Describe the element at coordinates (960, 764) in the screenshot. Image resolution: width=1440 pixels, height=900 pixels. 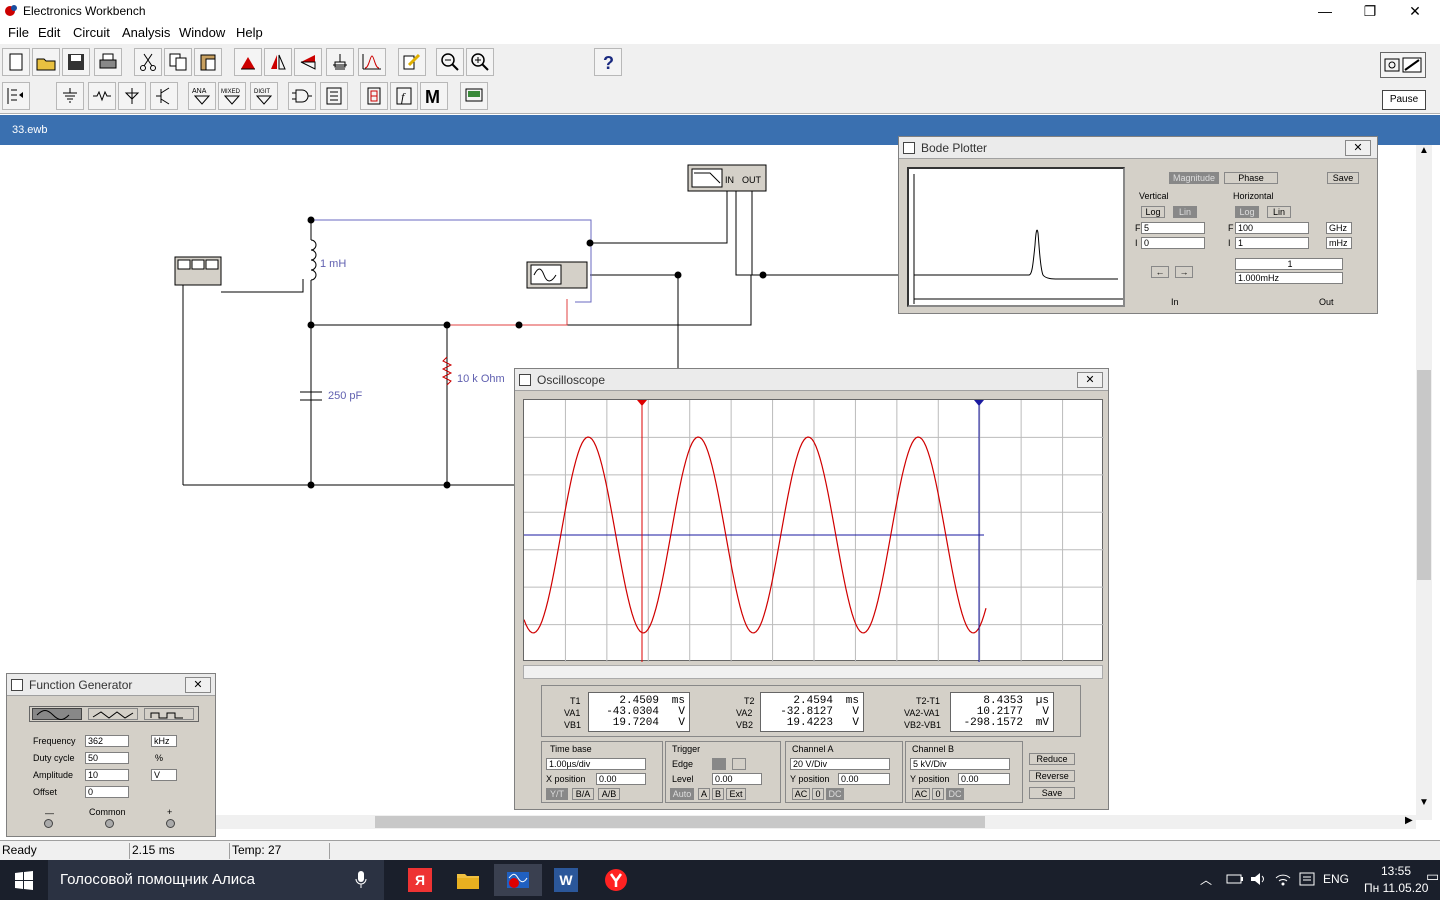
I see `channel-b-scale-input: 5 kV/Div` at that location.